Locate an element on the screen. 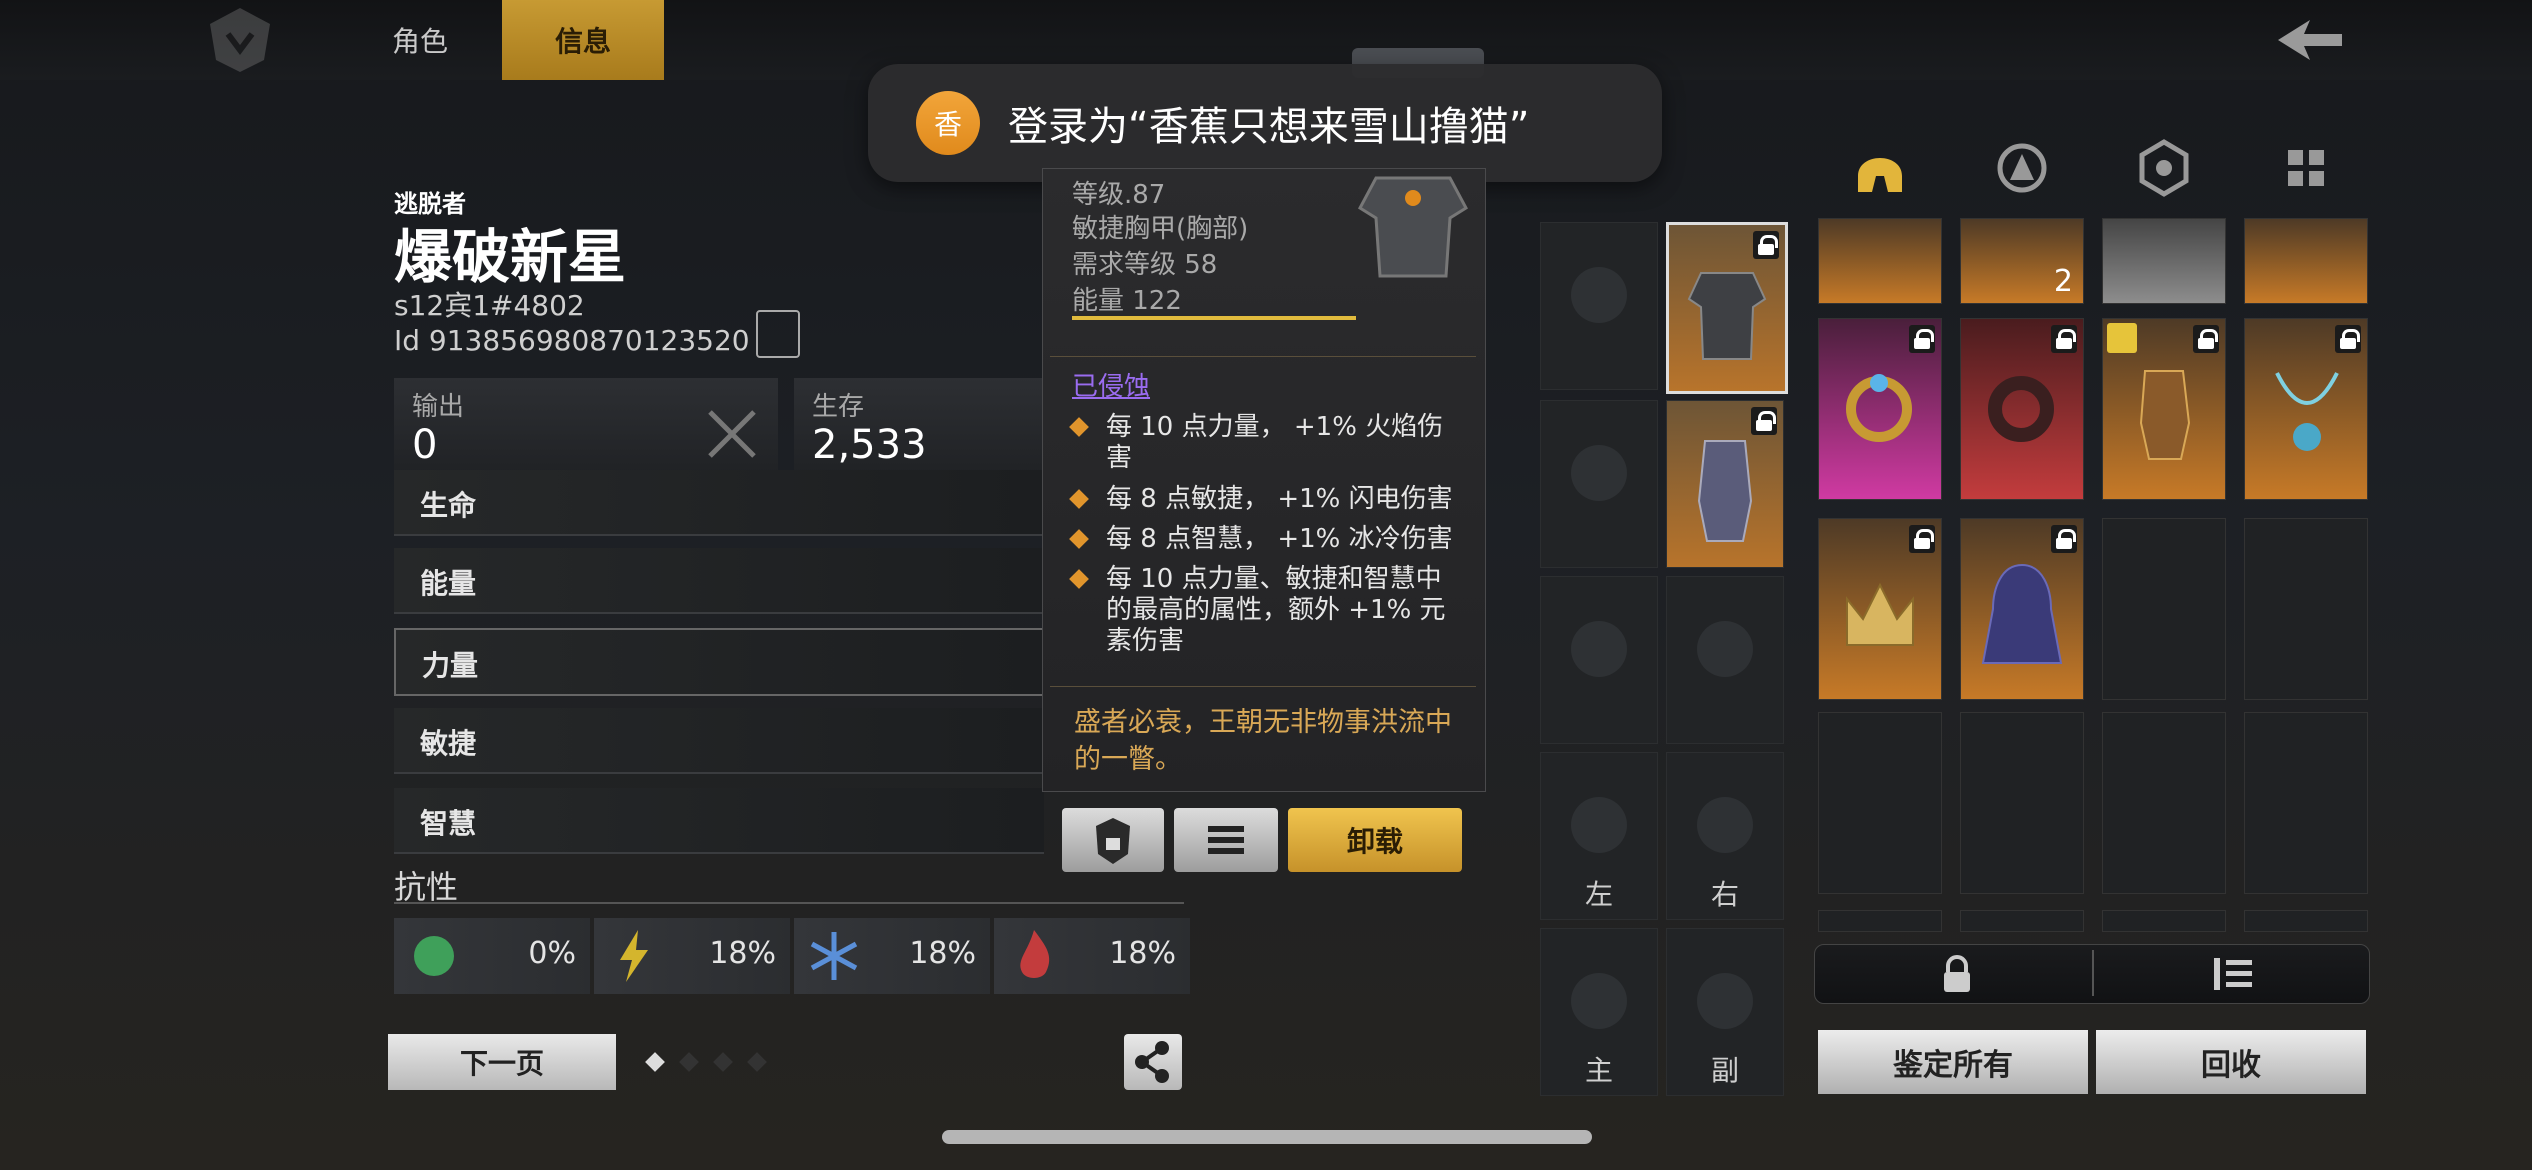 The height and width of the screenshot is (1170, 2532). attr-strength: 力量 is located at coordinates (721, 662).